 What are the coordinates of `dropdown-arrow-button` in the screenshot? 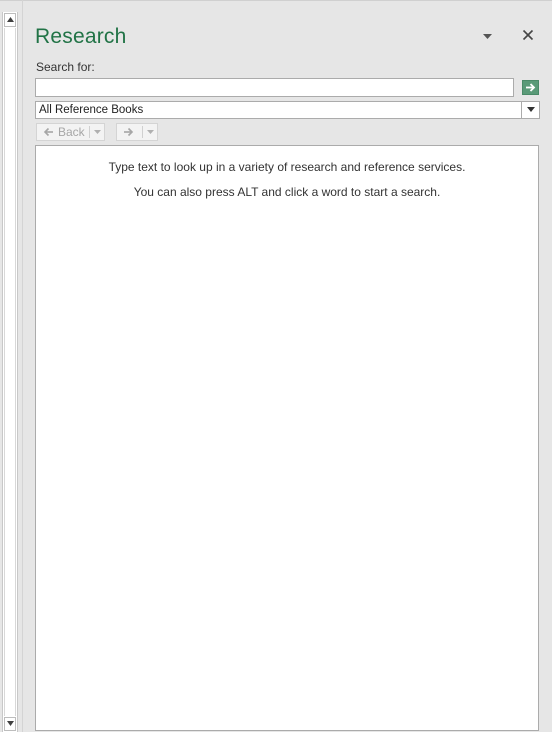 It's located at (530, 110).